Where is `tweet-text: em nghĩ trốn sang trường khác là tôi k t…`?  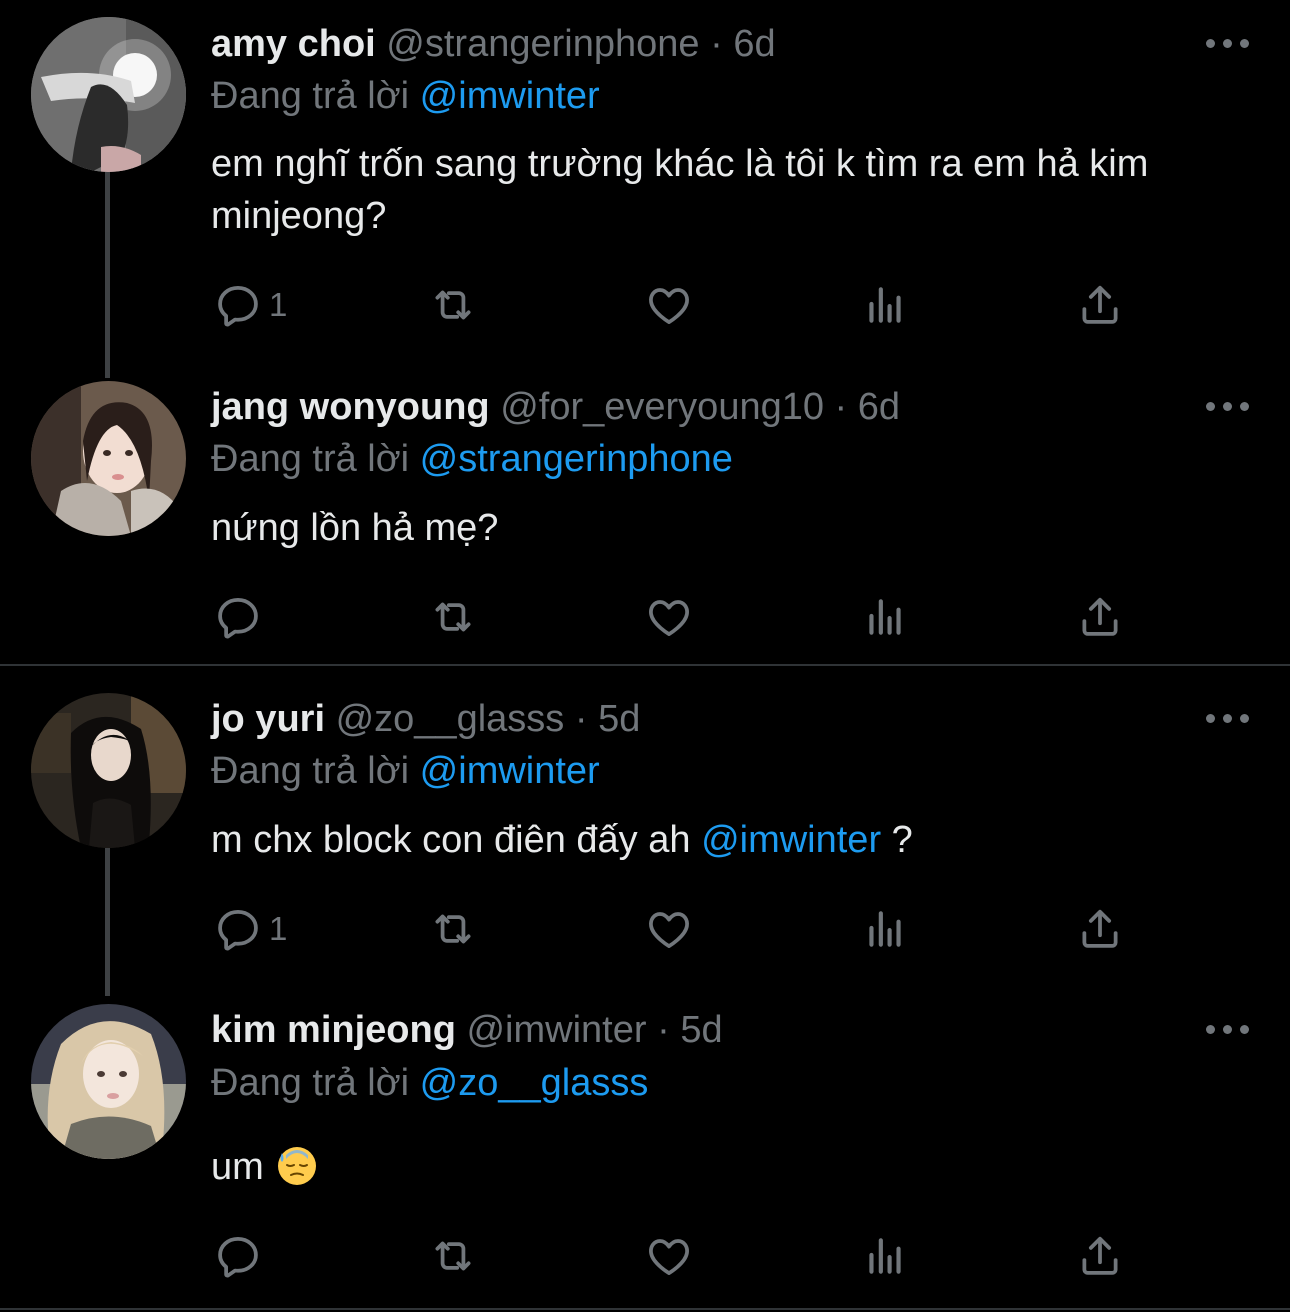
tweet-text: em nghĩ trốn sang trường khác là tôi k t… is located at coordinates (680, 190).